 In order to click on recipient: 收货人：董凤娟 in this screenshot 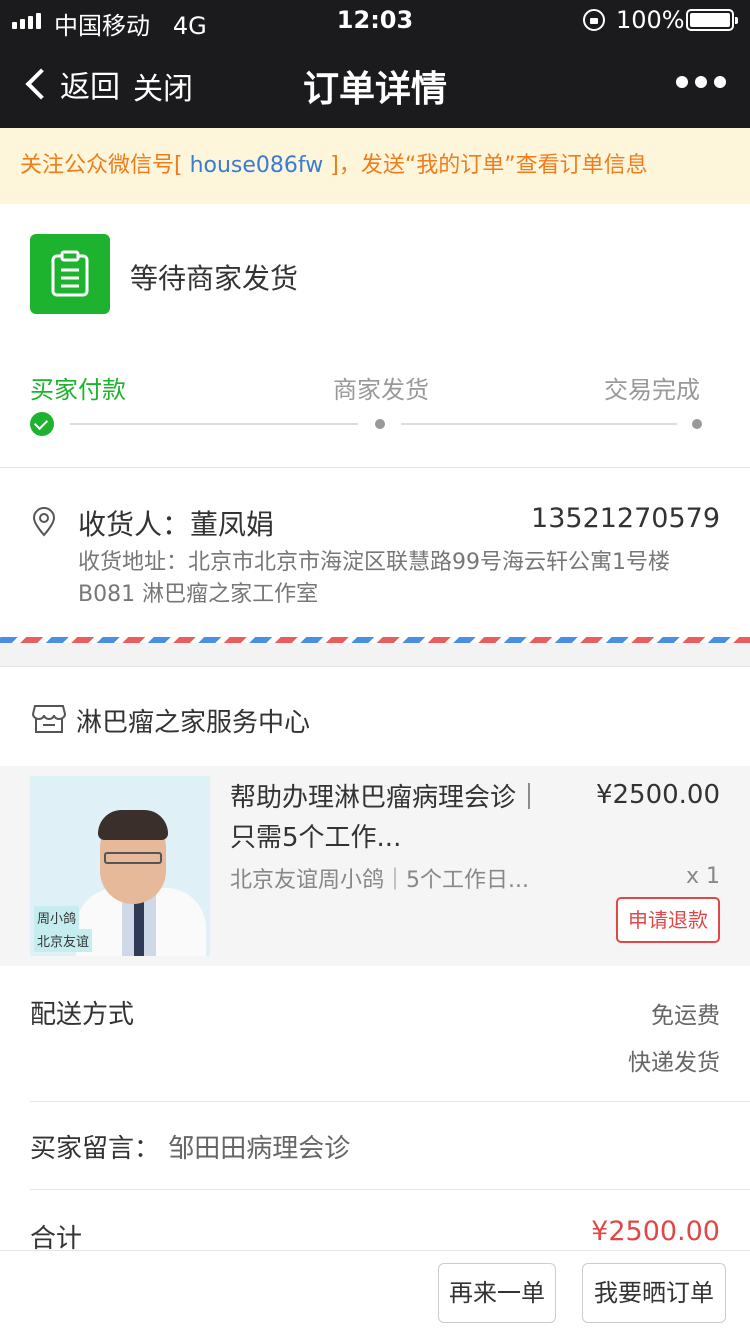, I will do `click(176, 524)`.